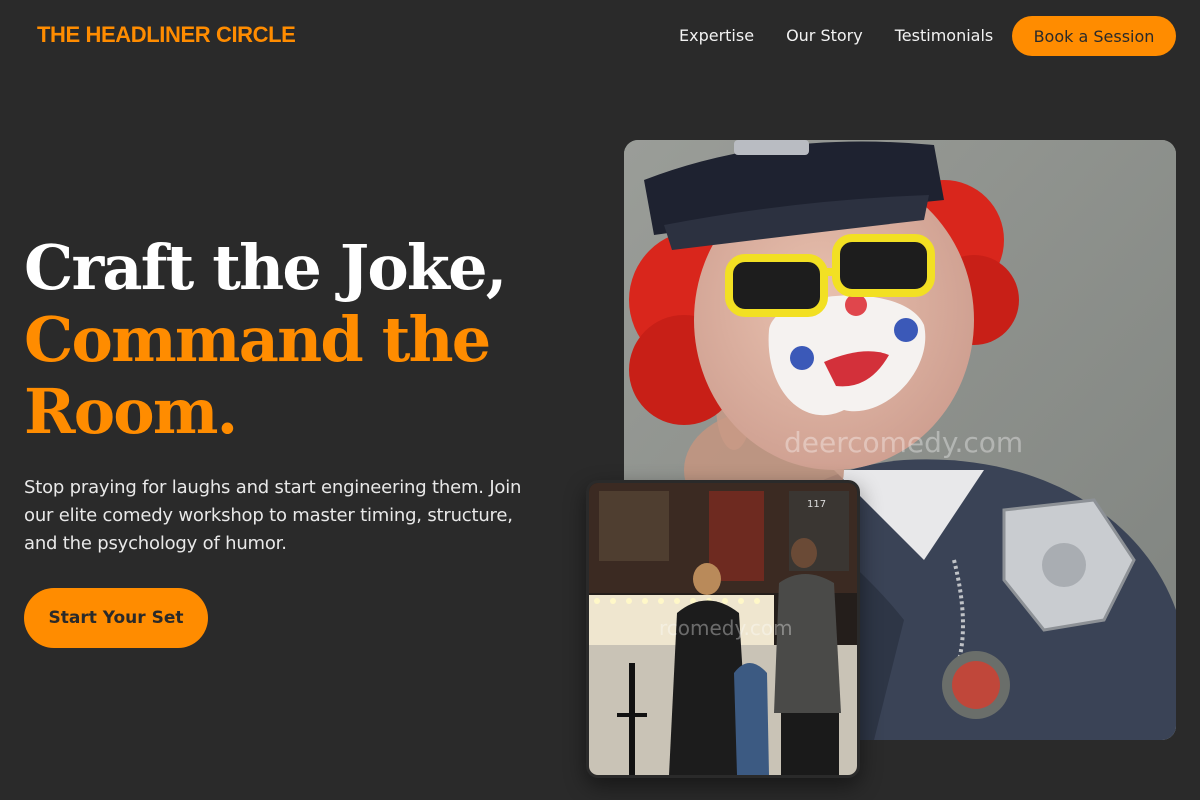 Image resolution: width=1200 pixels, height=800 pixels. What do you see at coordinates (816, 504) in the screenshot?
I see `door-number: 117` at bounding box center [816, 504].